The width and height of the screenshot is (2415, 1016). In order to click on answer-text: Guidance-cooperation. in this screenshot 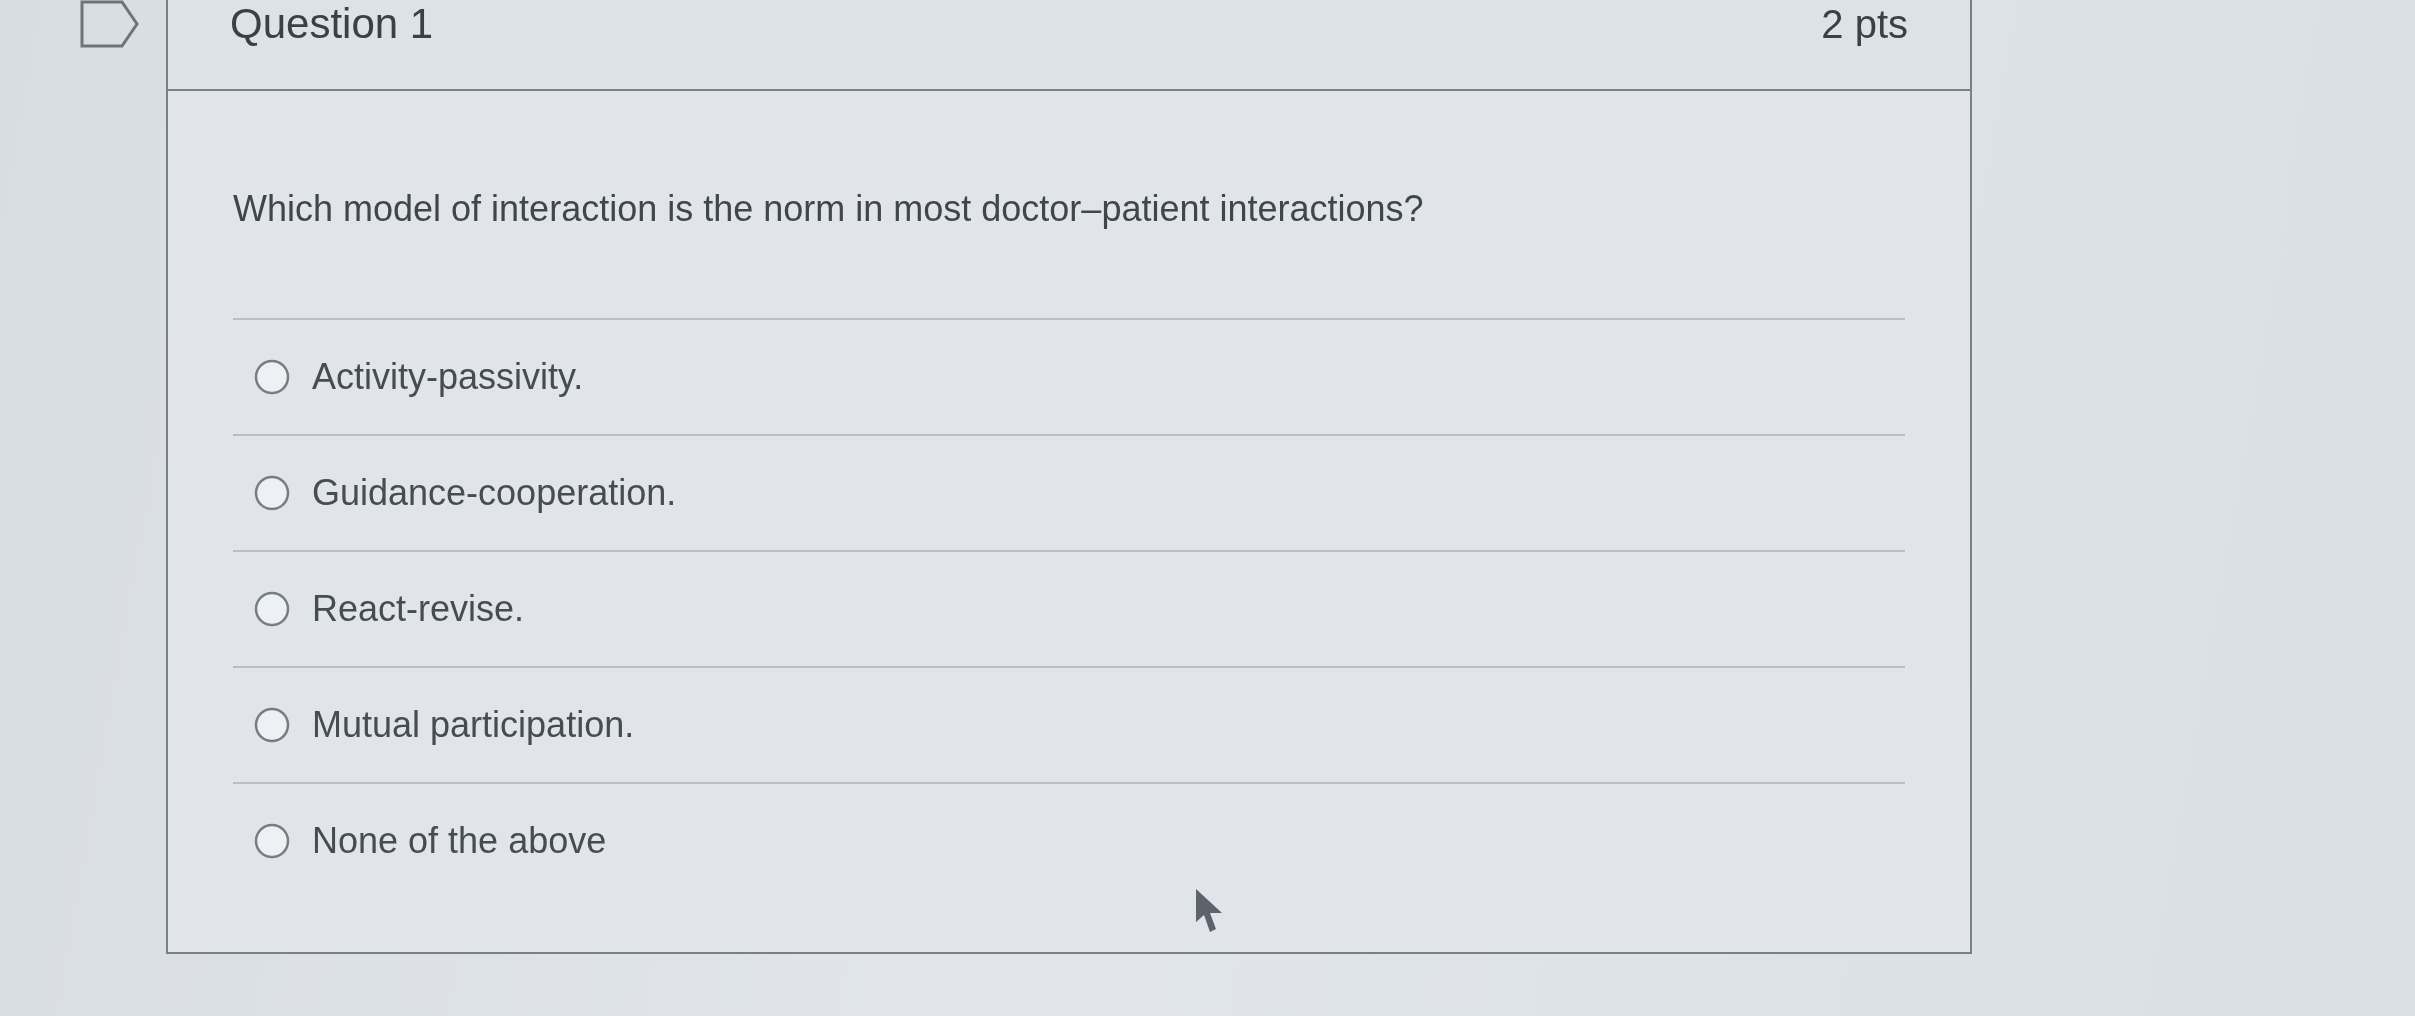, I will do `click(494, 493)`.